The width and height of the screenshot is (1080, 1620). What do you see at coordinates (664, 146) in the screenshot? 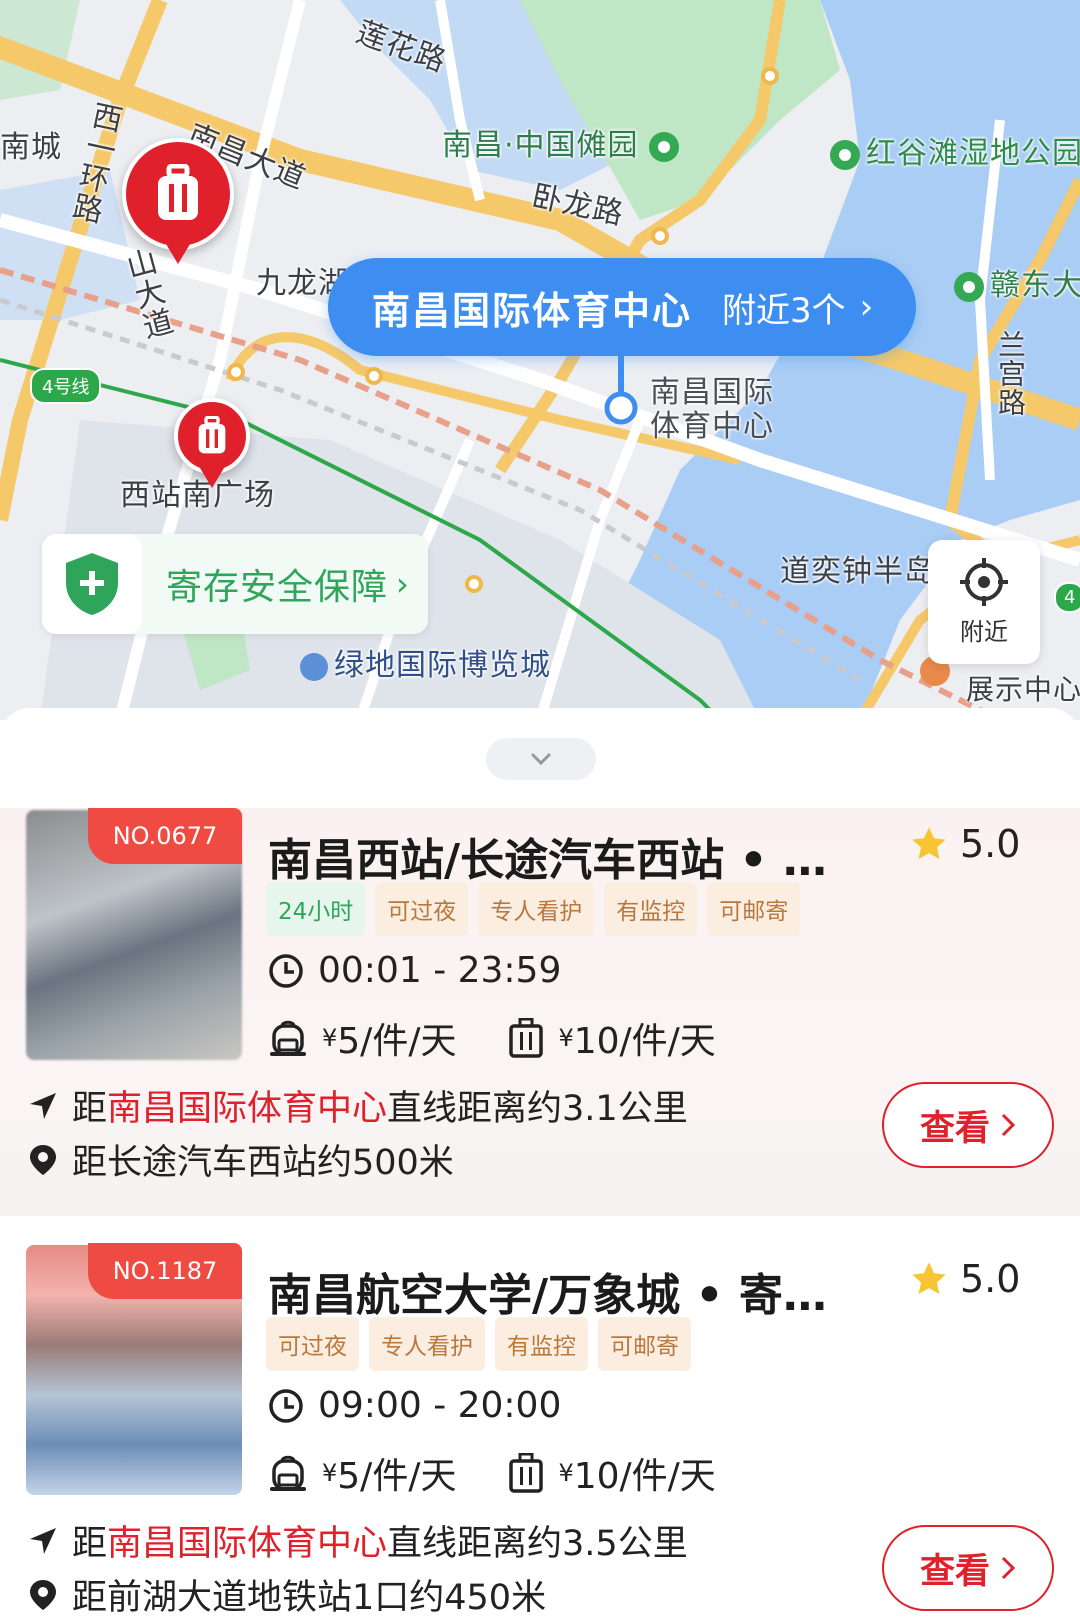
I see `camera-poi-icon` at bounding box center [664, 146].